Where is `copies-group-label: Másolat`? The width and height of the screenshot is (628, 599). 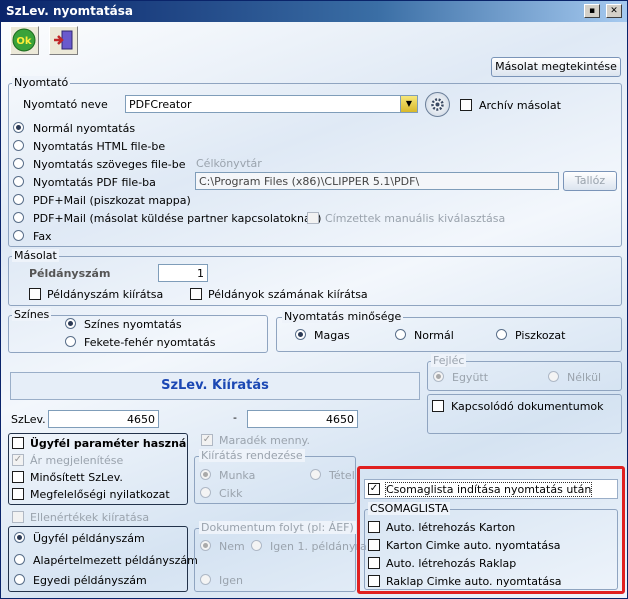 copies-group-label: Másolat is located at coordinates (35, 255).